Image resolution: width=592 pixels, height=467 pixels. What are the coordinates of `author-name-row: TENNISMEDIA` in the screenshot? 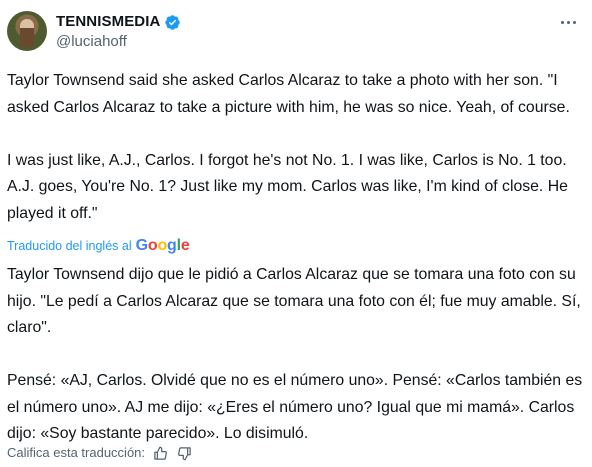 It's located at (118, 22).